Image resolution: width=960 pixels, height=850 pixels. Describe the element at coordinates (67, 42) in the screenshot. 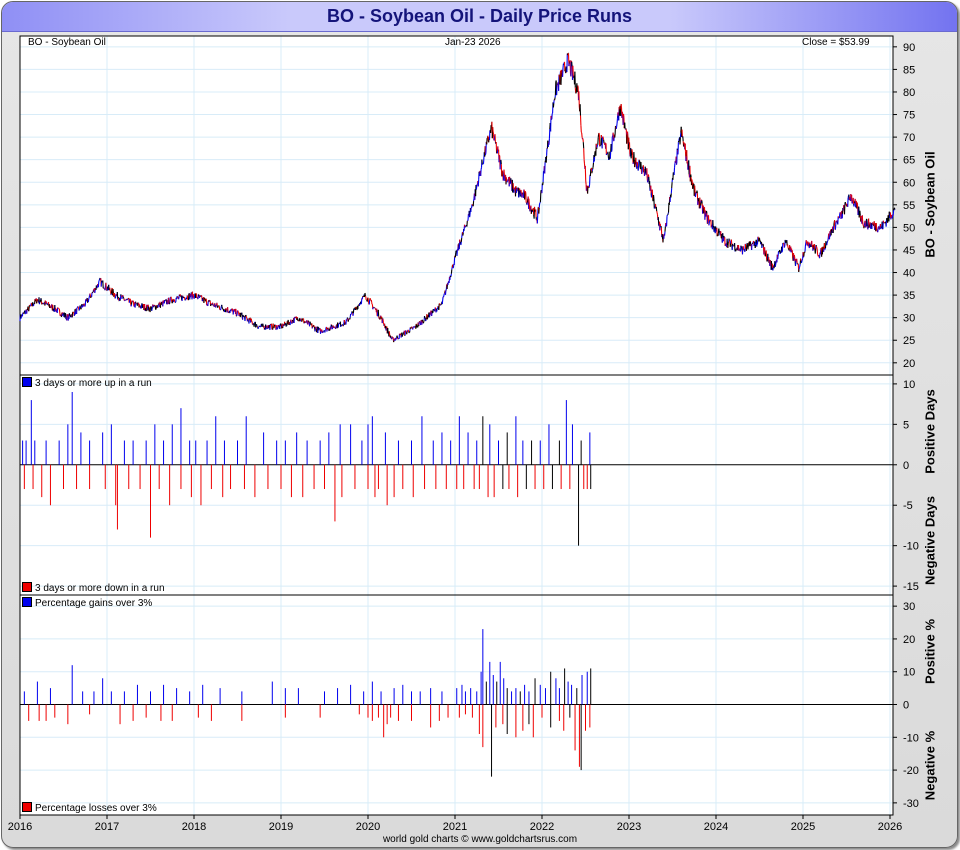

I see `header-symbol: BO - Soybean Oil` at that location.